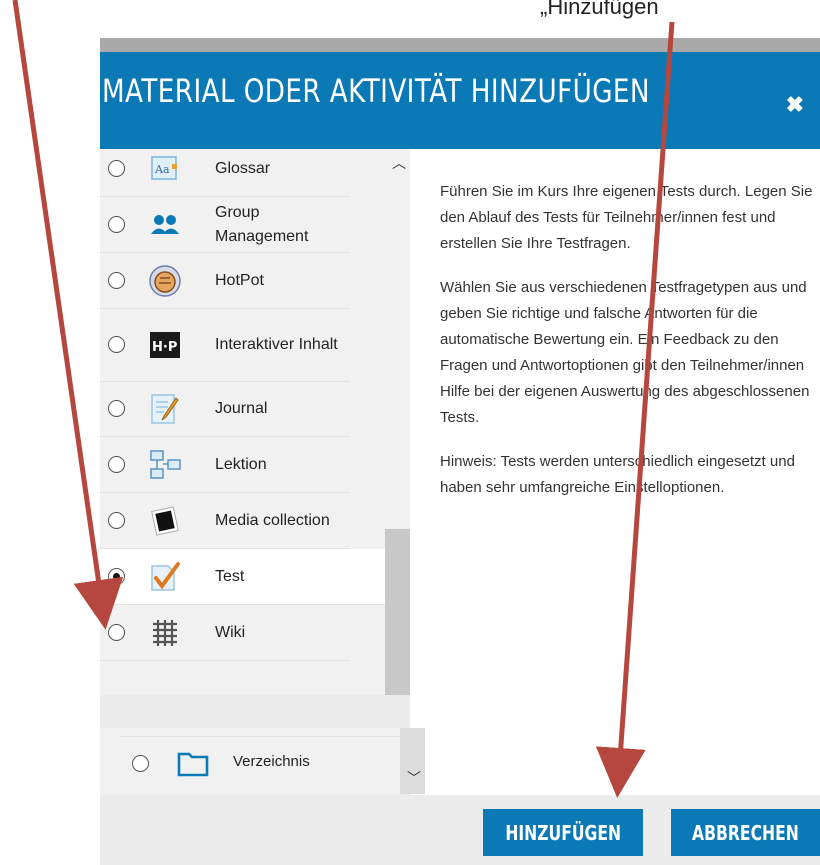  I want to click on item-label: Lektion, so click(241, 464).